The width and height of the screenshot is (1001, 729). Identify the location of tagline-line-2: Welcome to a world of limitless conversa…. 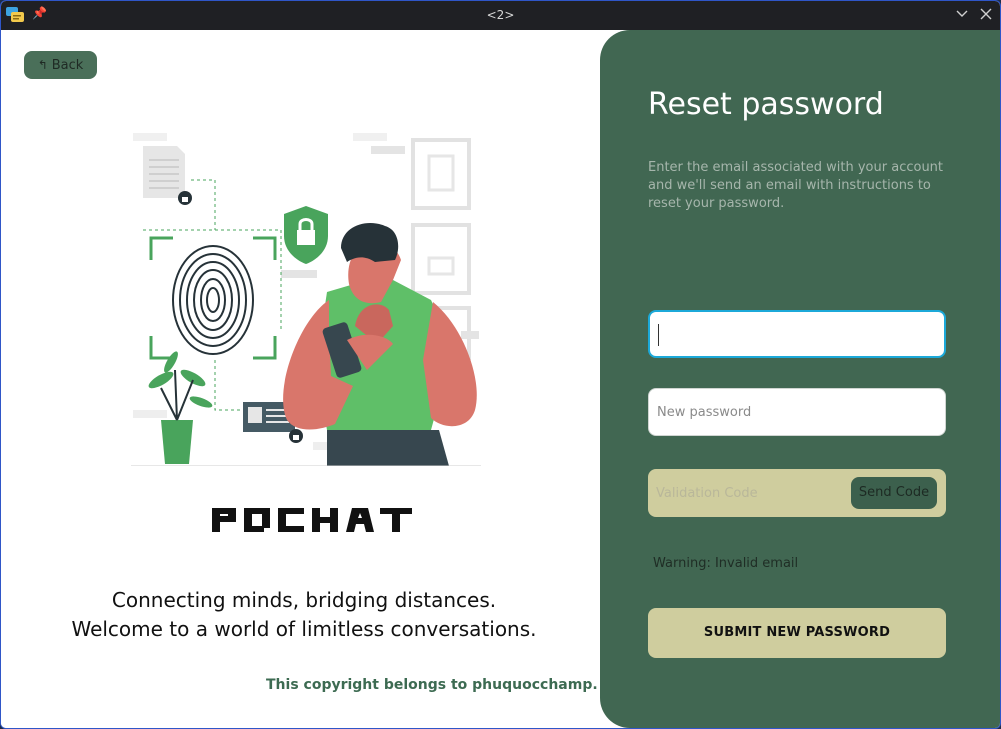
(304, 629).